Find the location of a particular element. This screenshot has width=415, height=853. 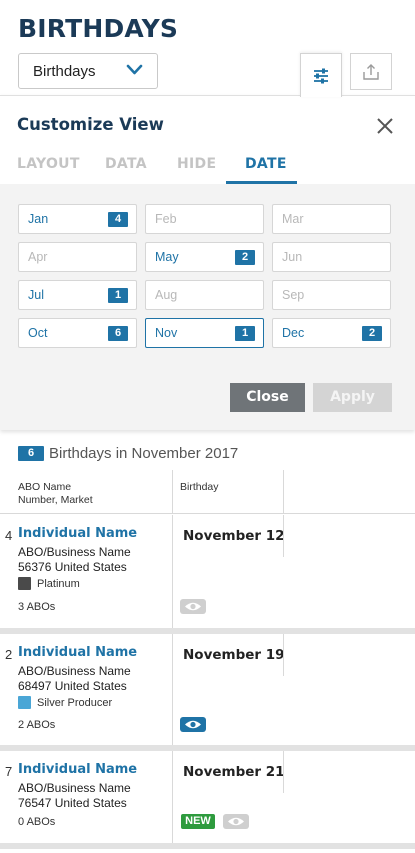

page-title: BIRTHDAYS is located at coordinates (98, 28).